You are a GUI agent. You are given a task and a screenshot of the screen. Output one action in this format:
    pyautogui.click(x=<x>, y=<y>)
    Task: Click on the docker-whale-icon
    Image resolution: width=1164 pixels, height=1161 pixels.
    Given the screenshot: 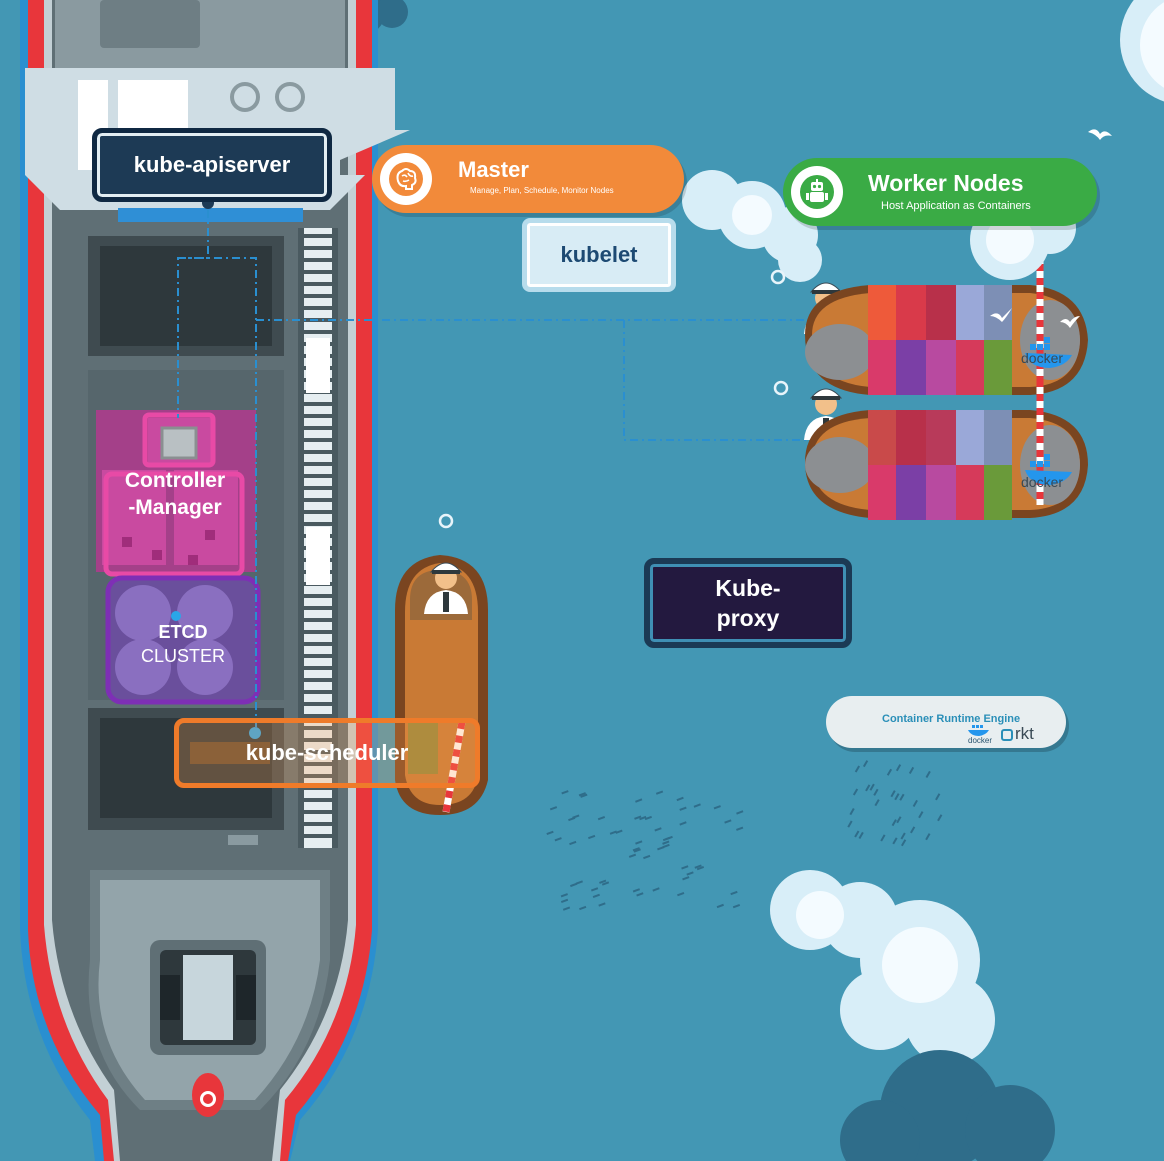 What is the action you would take?
    pyautogui.click(x=979, y=729)
    